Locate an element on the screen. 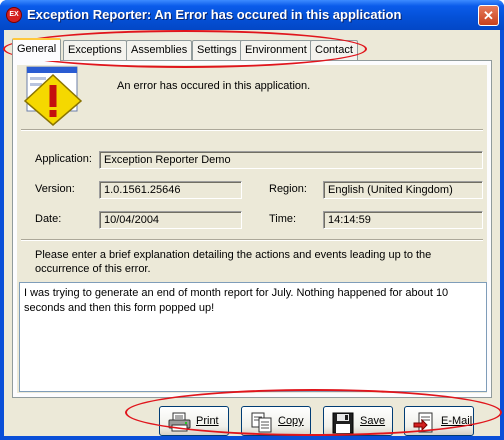 This screenshot has width=504, height=440. version-label: Version: is located at coordinates (55, 189).